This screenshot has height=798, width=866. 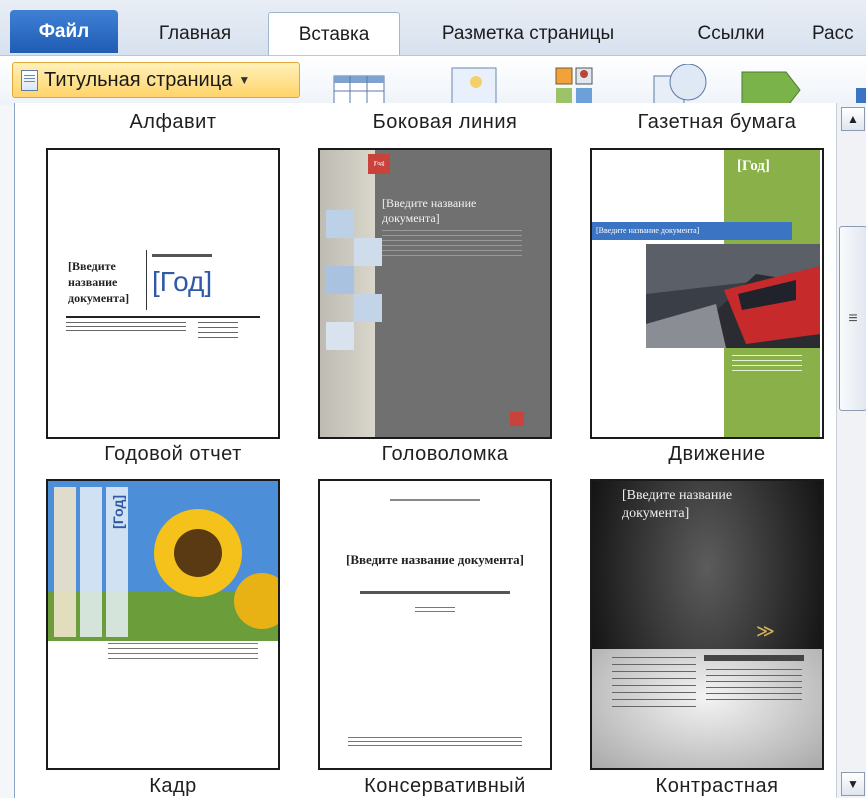 What do you see at coordinates (433, 80) in the screenshot?
I see `ribbon-insert: Титульная страница ▼` at bounding box center [433, 80].